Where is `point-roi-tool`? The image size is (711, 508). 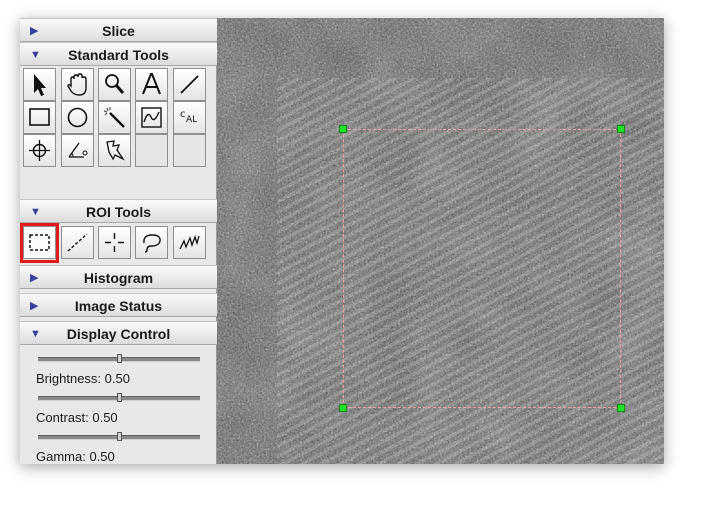 point-roi-tool is located at coordinates (114, 242).